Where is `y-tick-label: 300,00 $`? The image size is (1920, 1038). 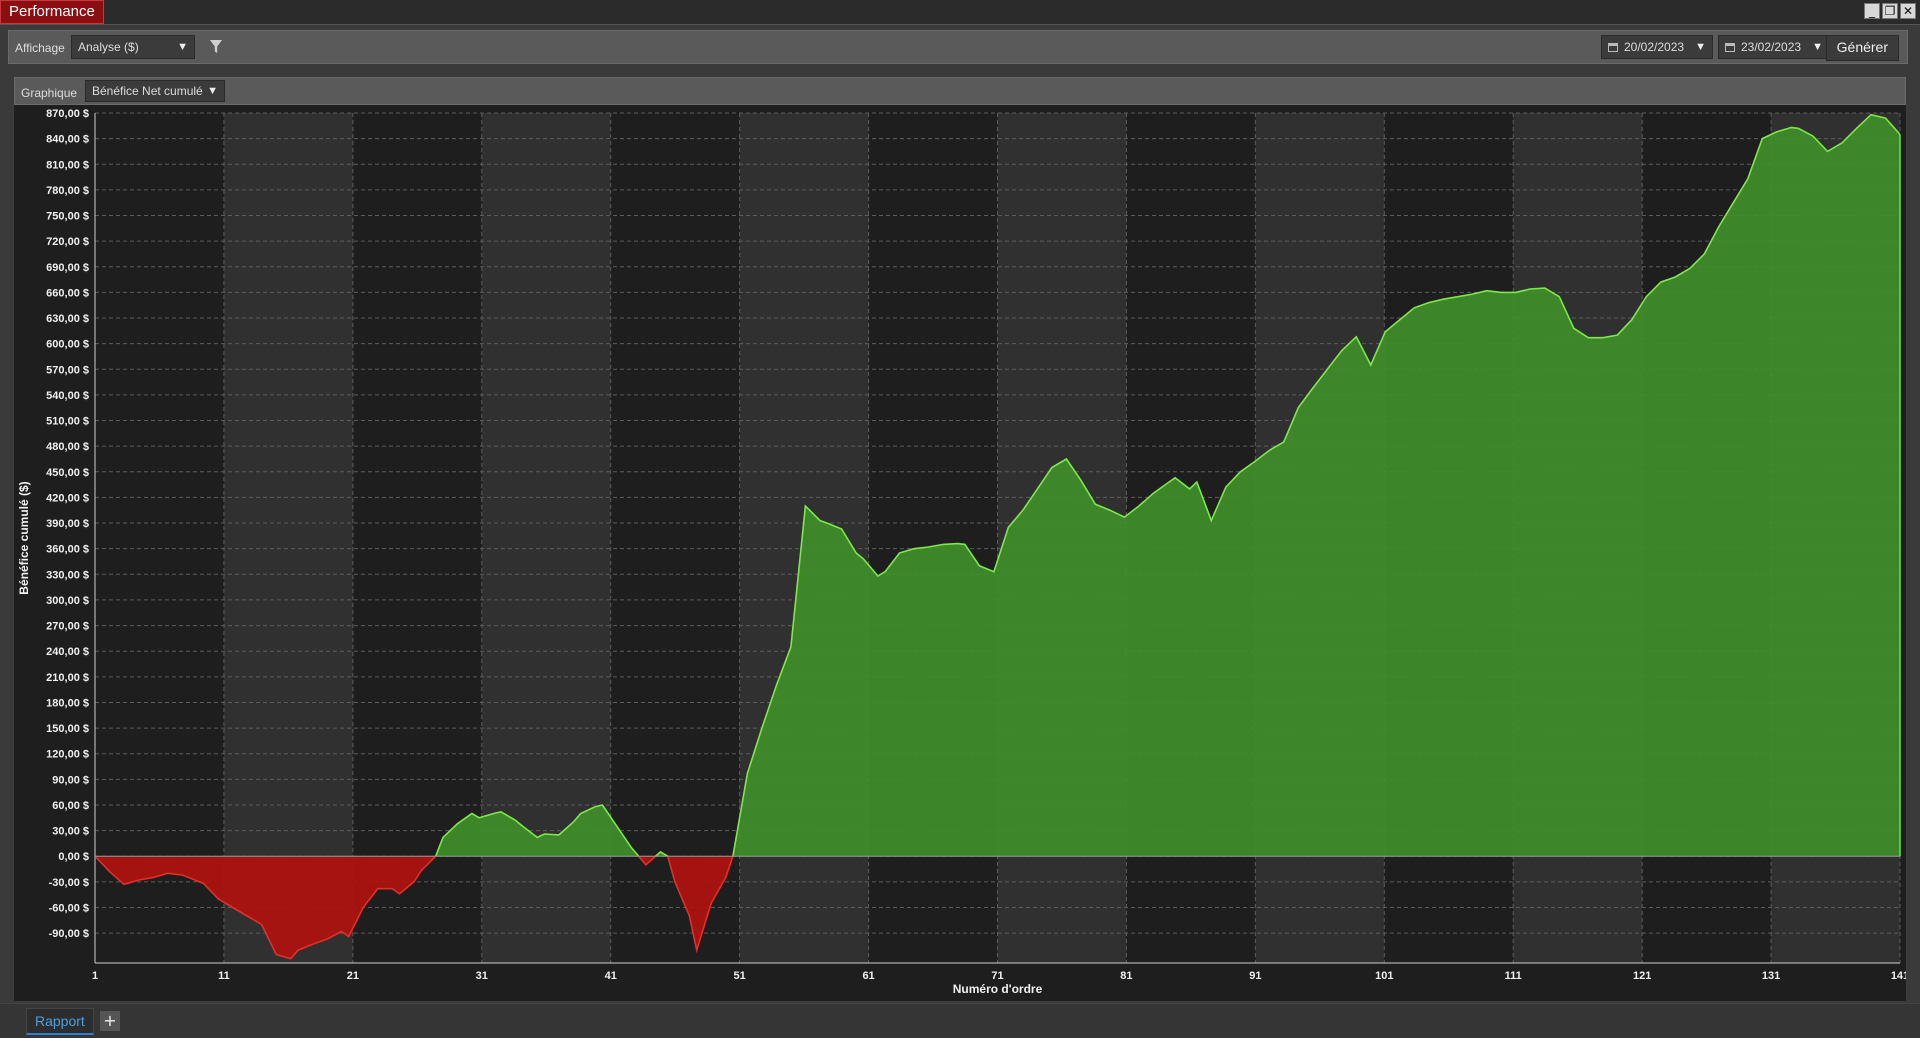 y-tick-label: 300,00 $ is located at coordinates (67, 601).